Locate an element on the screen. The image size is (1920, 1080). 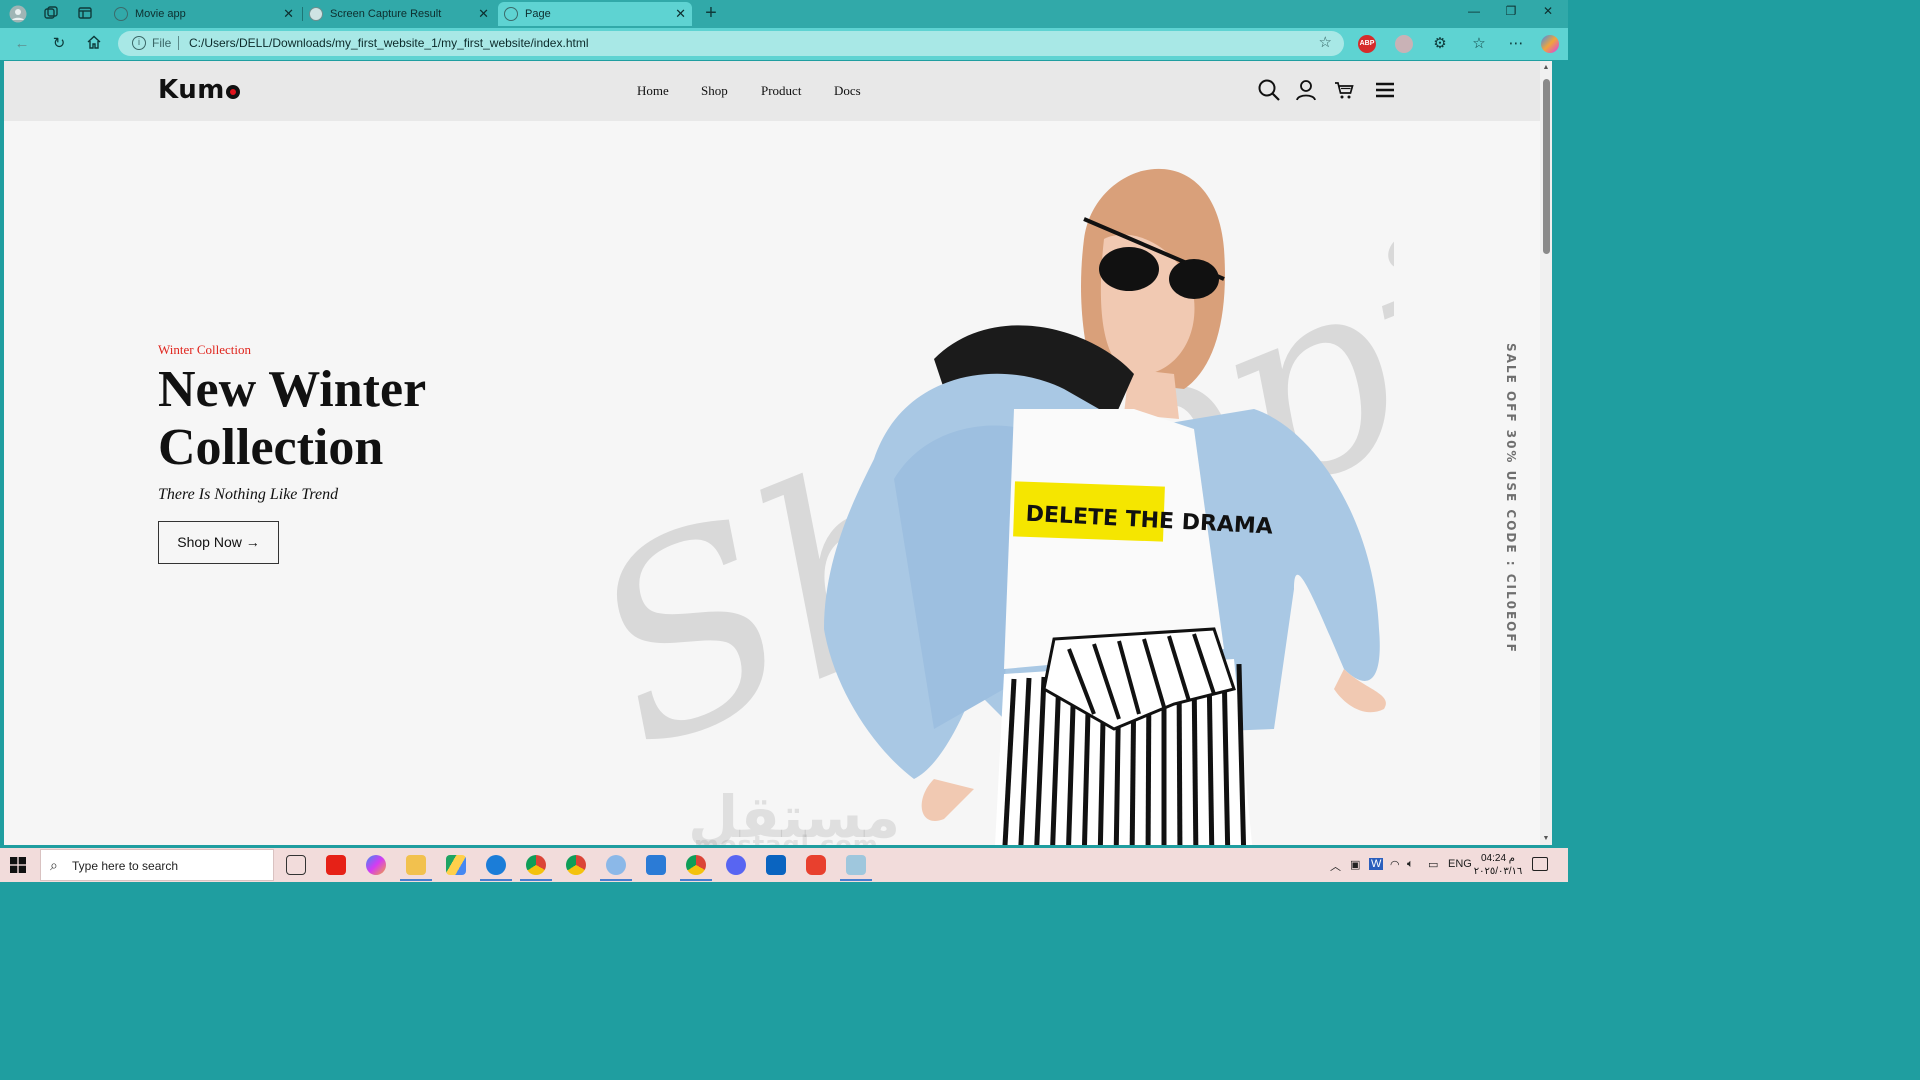
site-header: Kum Home Shop Product Docs is located at coordinates (778, 91).